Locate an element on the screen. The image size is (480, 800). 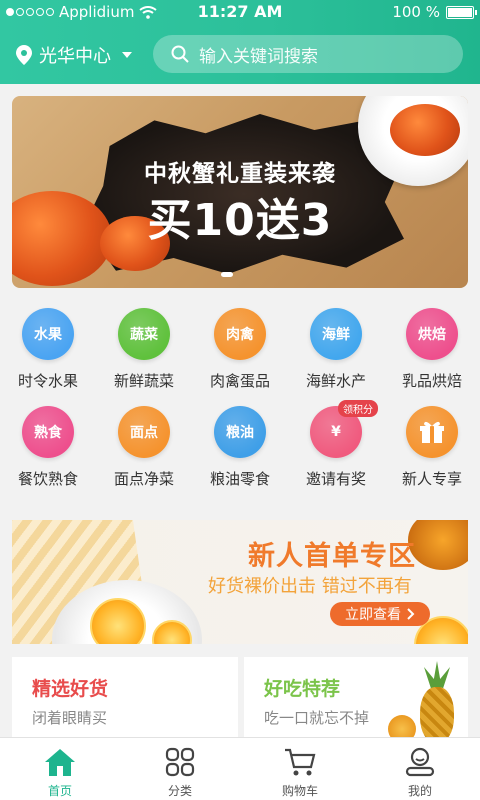
category-icon-text: 烘焙 is located at coordinates (432, 335).